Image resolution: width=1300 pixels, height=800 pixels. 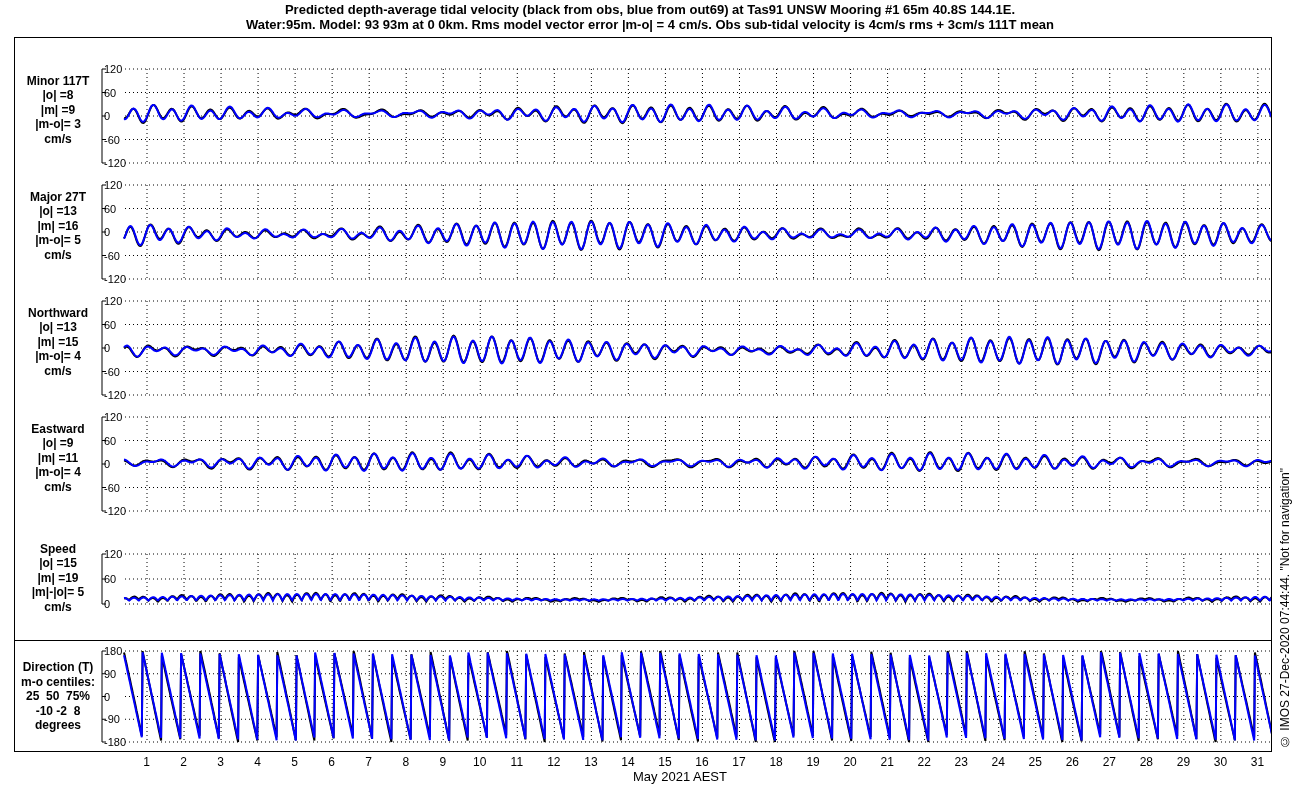 What do you see at coordinates (369, 762) in the screenshot?
I see `tick-label: 7` at bounding box center [369, 762].